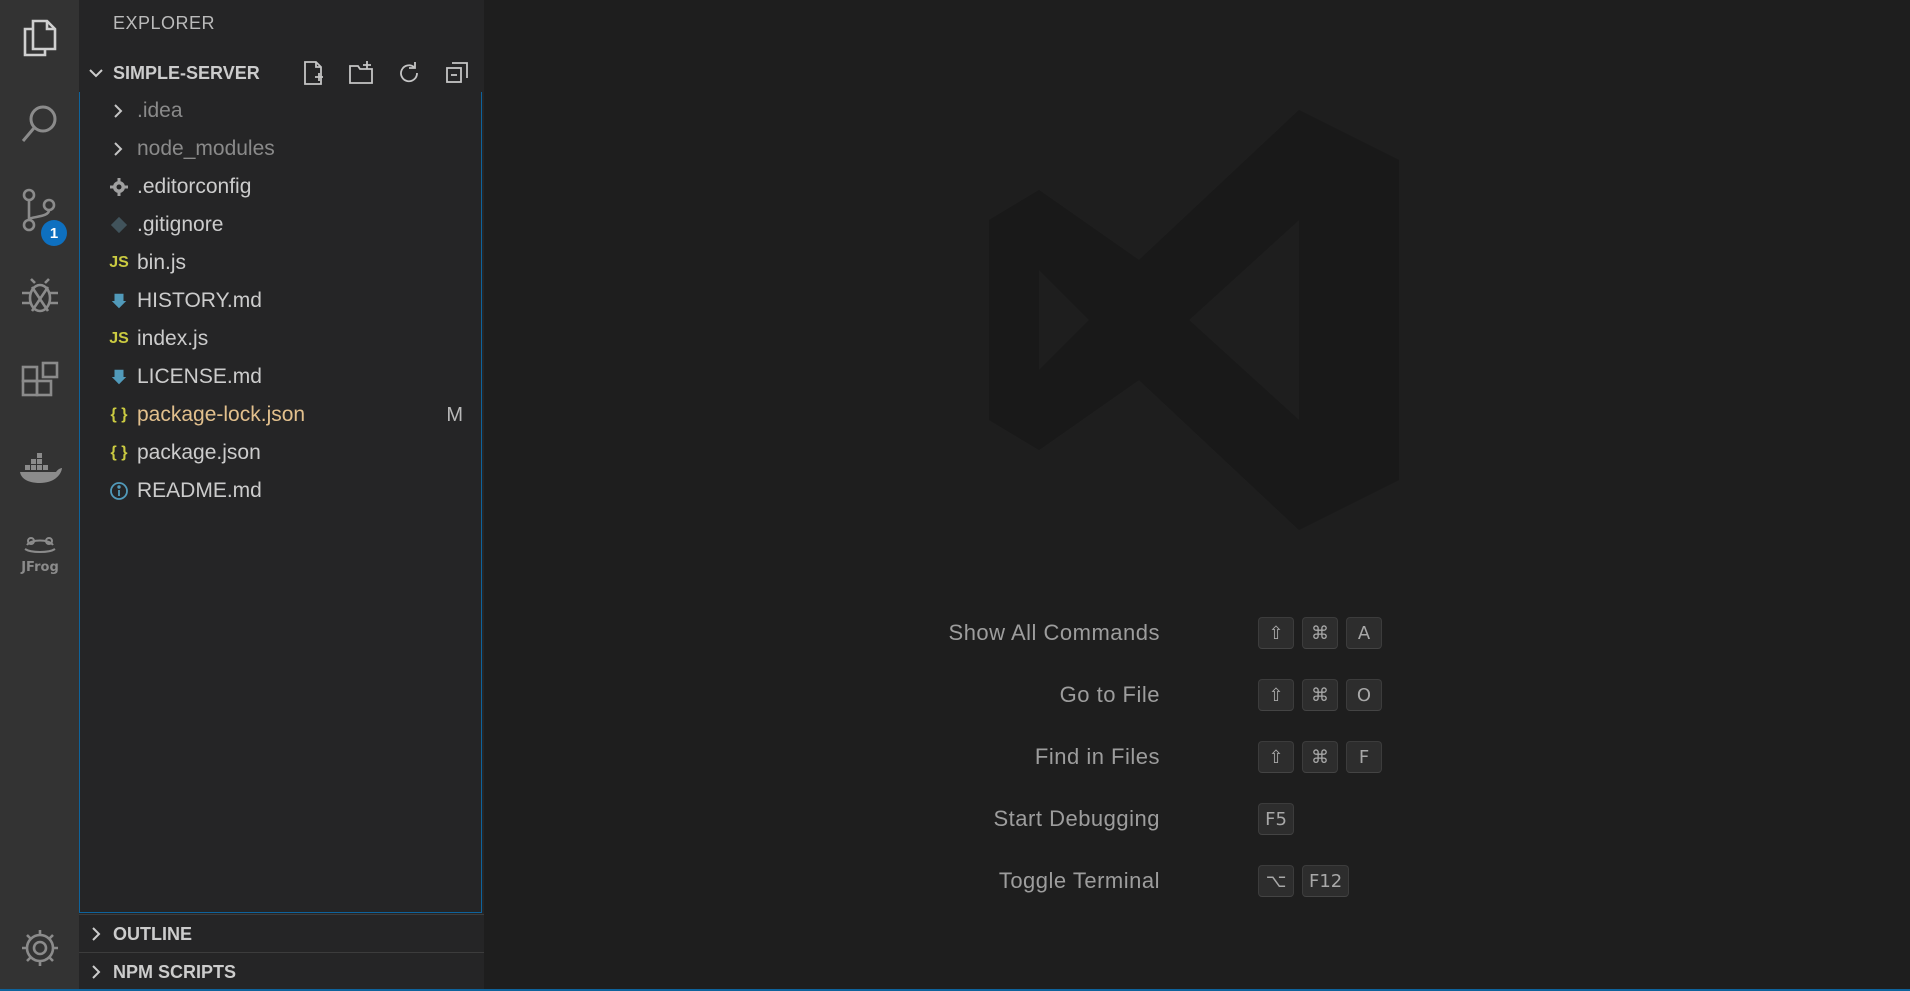  Describe the element at coordinates (199, 490) in the screenshot. I see `tree-item-label: README.md` at that location.